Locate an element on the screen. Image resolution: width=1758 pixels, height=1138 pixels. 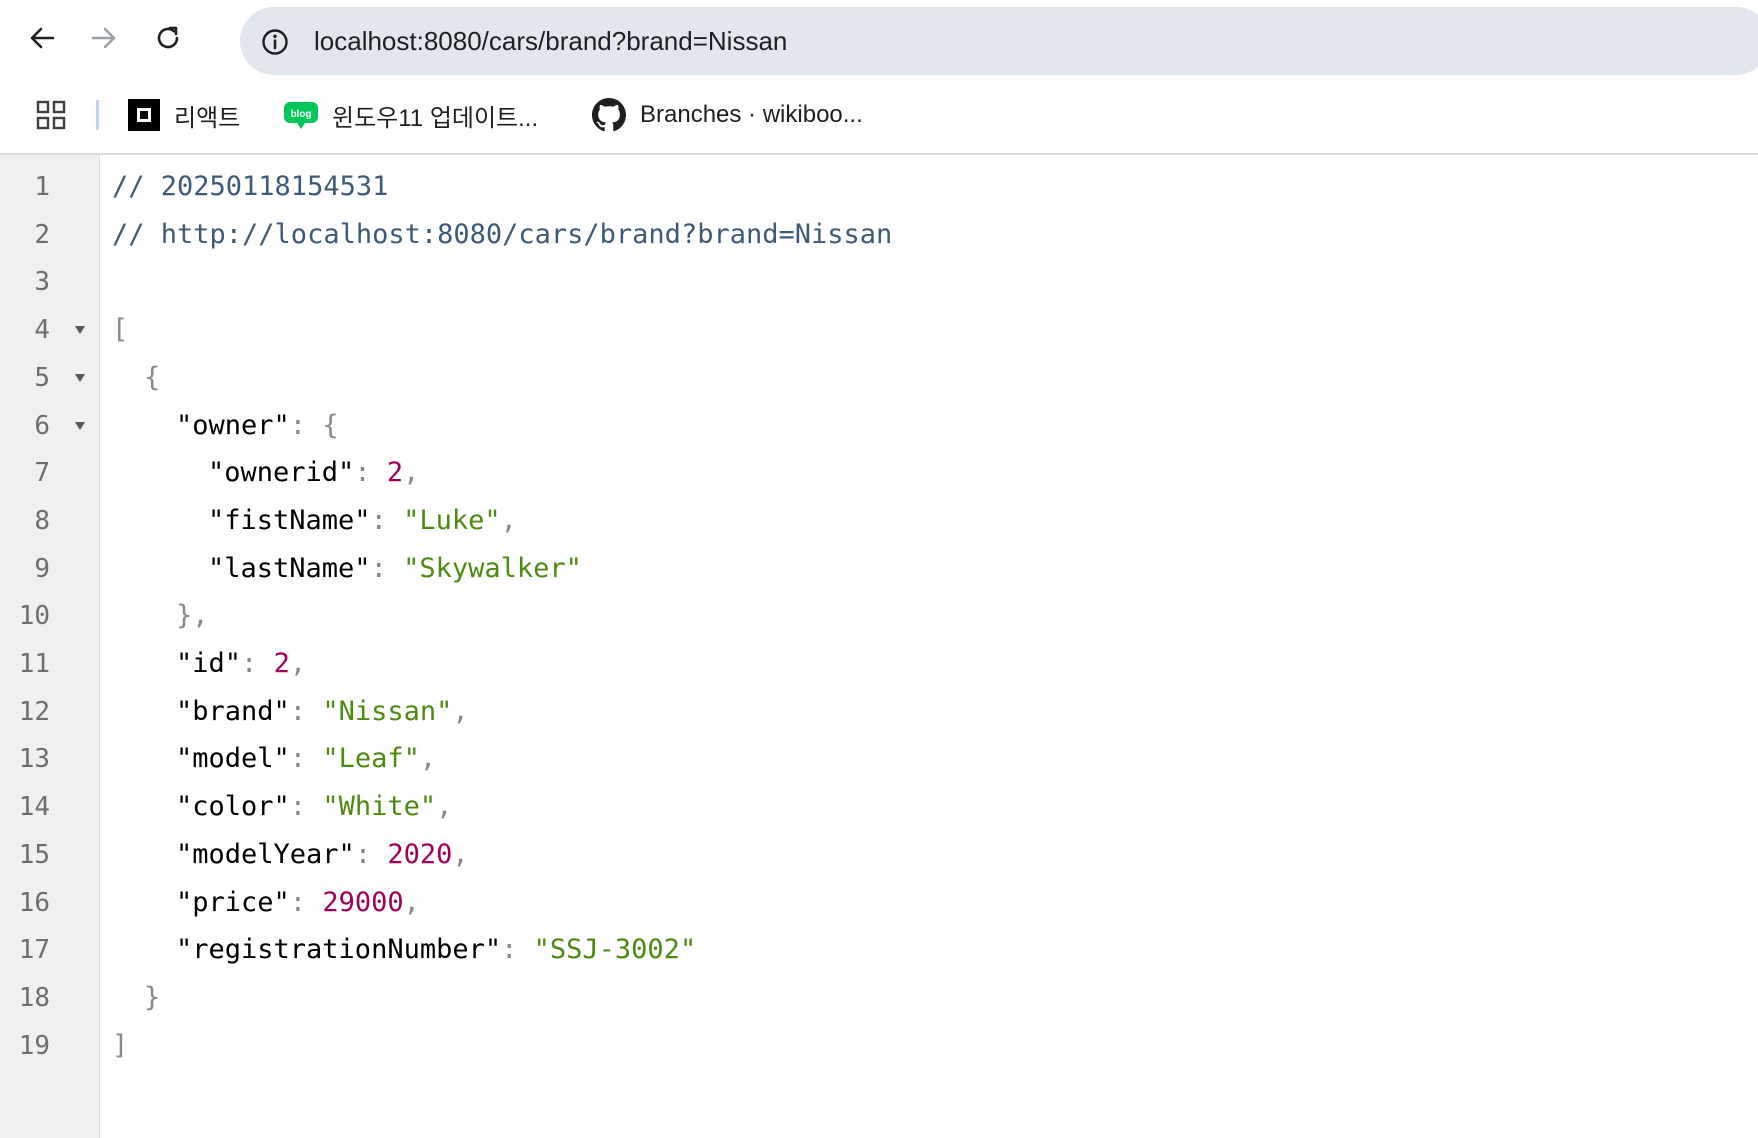
line-number: 10 is located at coordinates (34, 616).